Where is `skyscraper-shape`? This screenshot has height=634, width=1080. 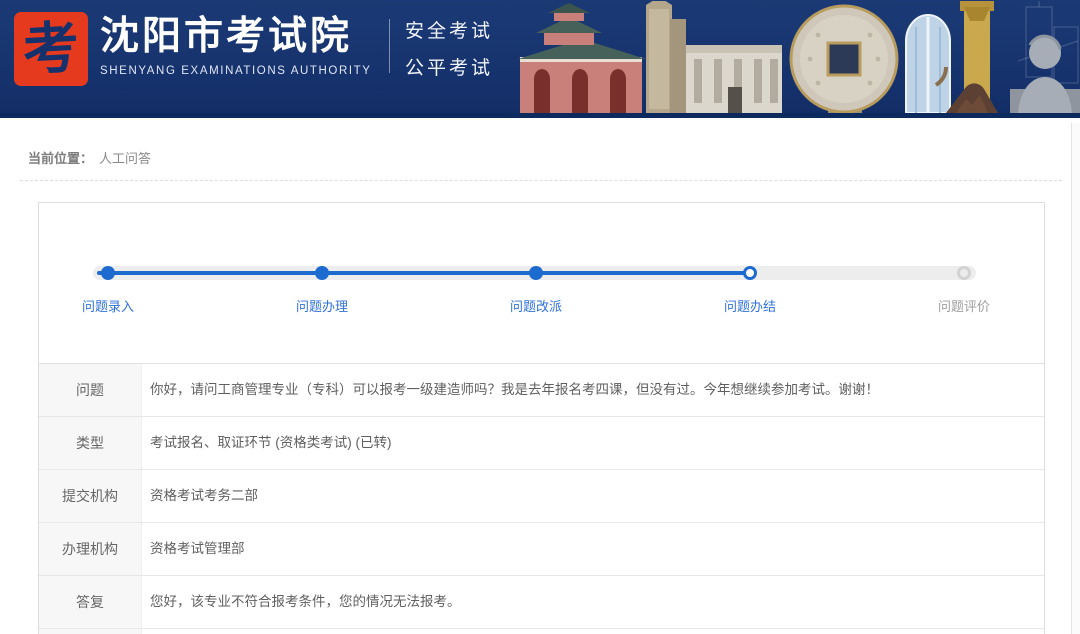 skyscraper-shape is located at coordinates (666, 57).